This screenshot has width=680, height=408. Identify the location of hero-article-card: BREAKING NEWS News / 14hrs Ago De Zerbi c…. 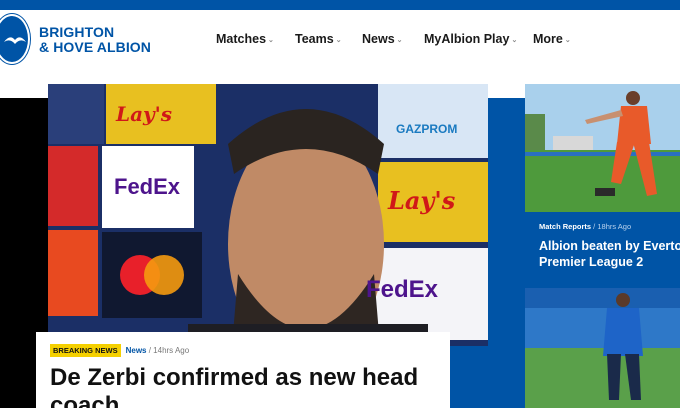
(243, 370).